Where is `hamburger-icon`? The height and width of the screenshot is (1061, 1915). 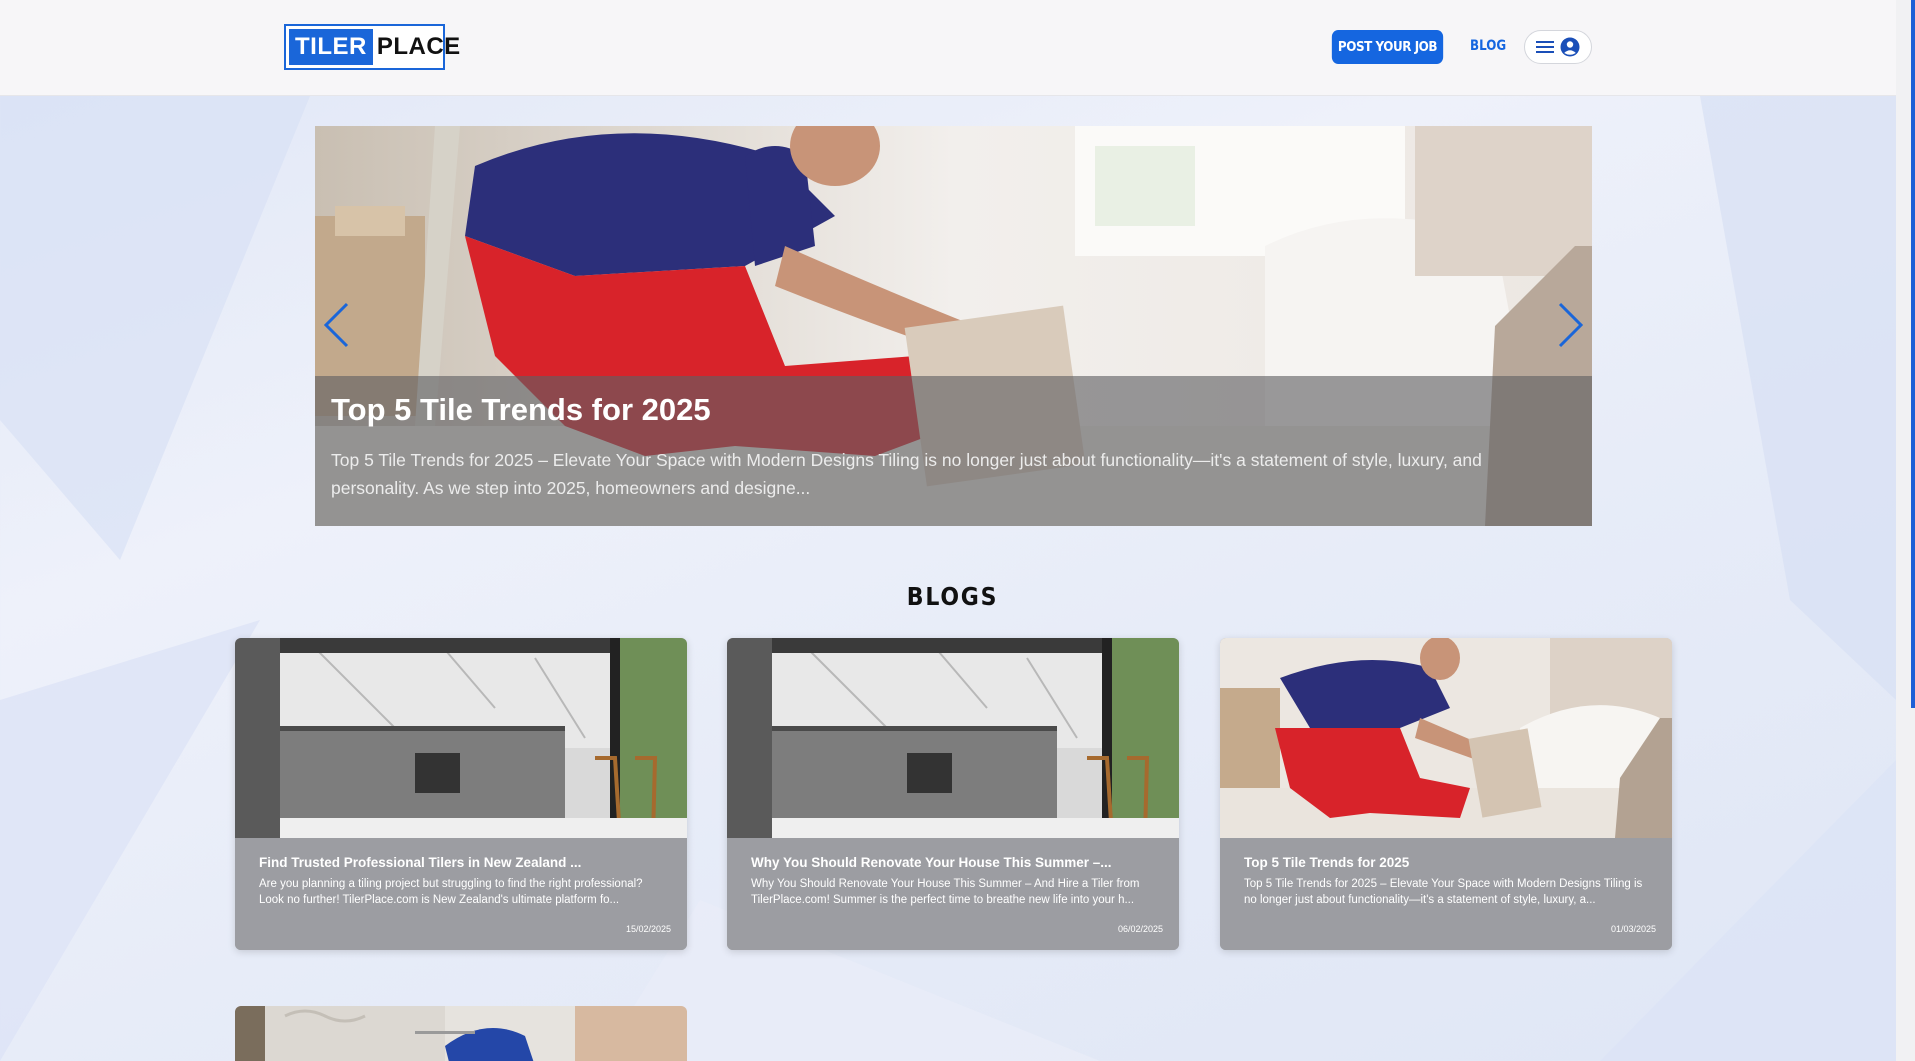
hamburger-icon is located at coordinates (1545, 47).